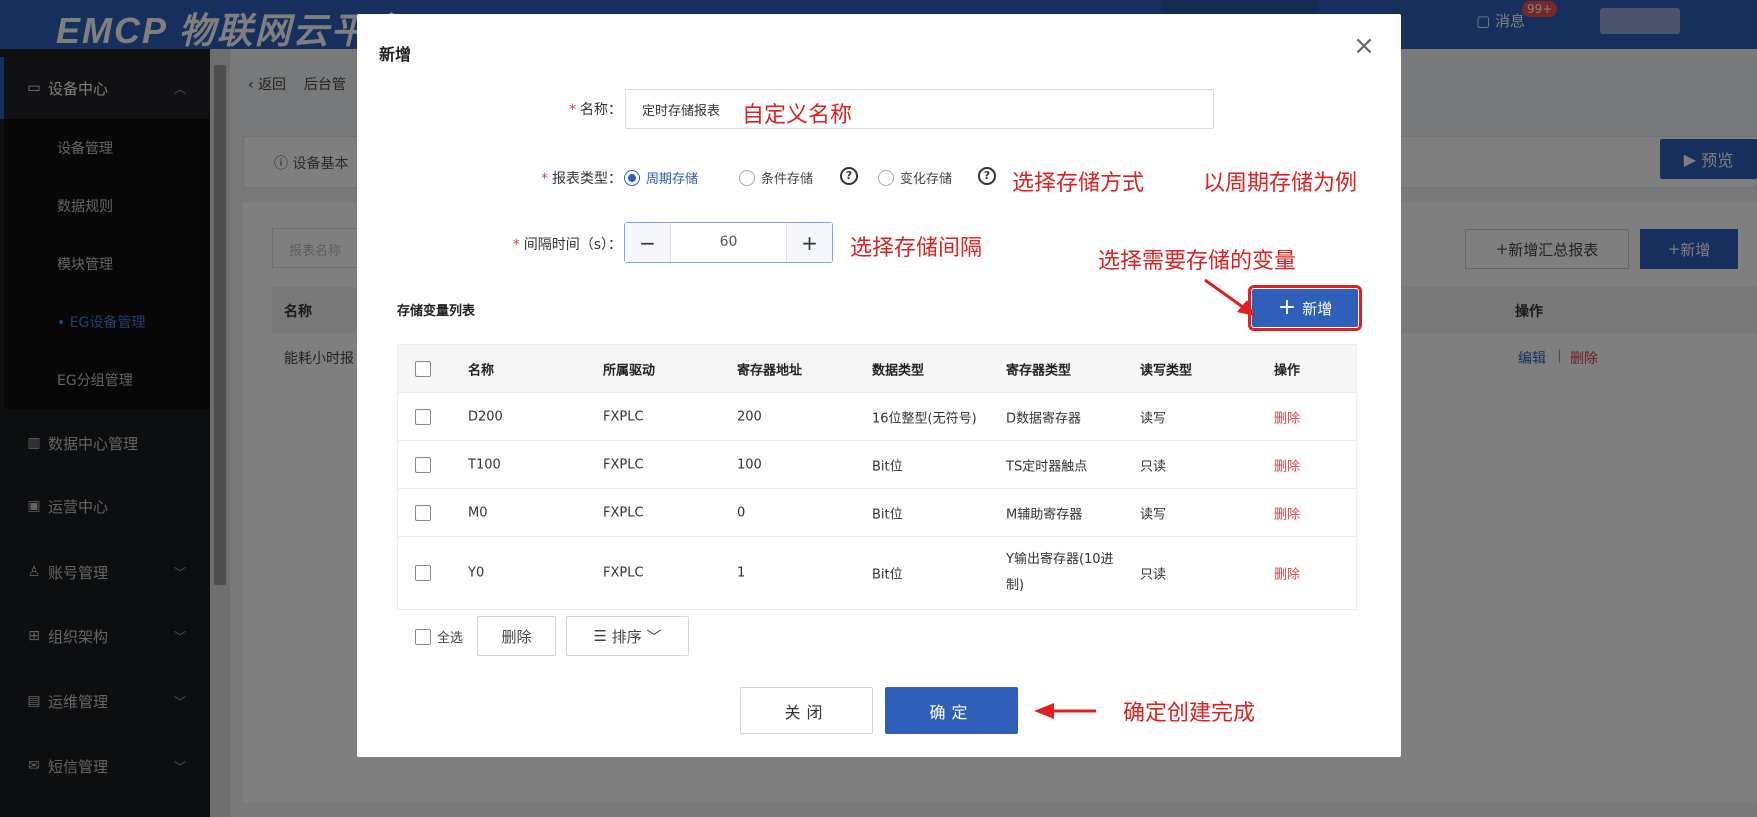 The width and height of the screenshot is (1757, 817). I want to click on name-label: * 名称：, so click(595, 110).